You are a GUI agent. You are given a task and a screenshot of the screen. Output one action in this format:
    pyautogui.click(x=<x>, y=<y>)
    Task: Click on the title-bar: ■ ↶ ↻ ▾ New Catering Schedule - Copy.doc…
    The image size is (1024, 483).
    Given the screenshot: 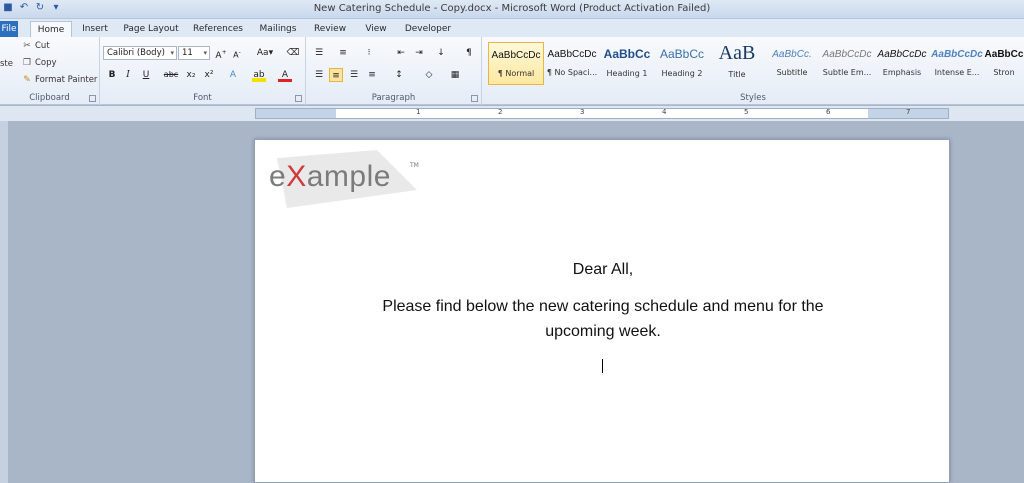 What is the action you would take?
    pyautogui.click(x=512, y=9)
    